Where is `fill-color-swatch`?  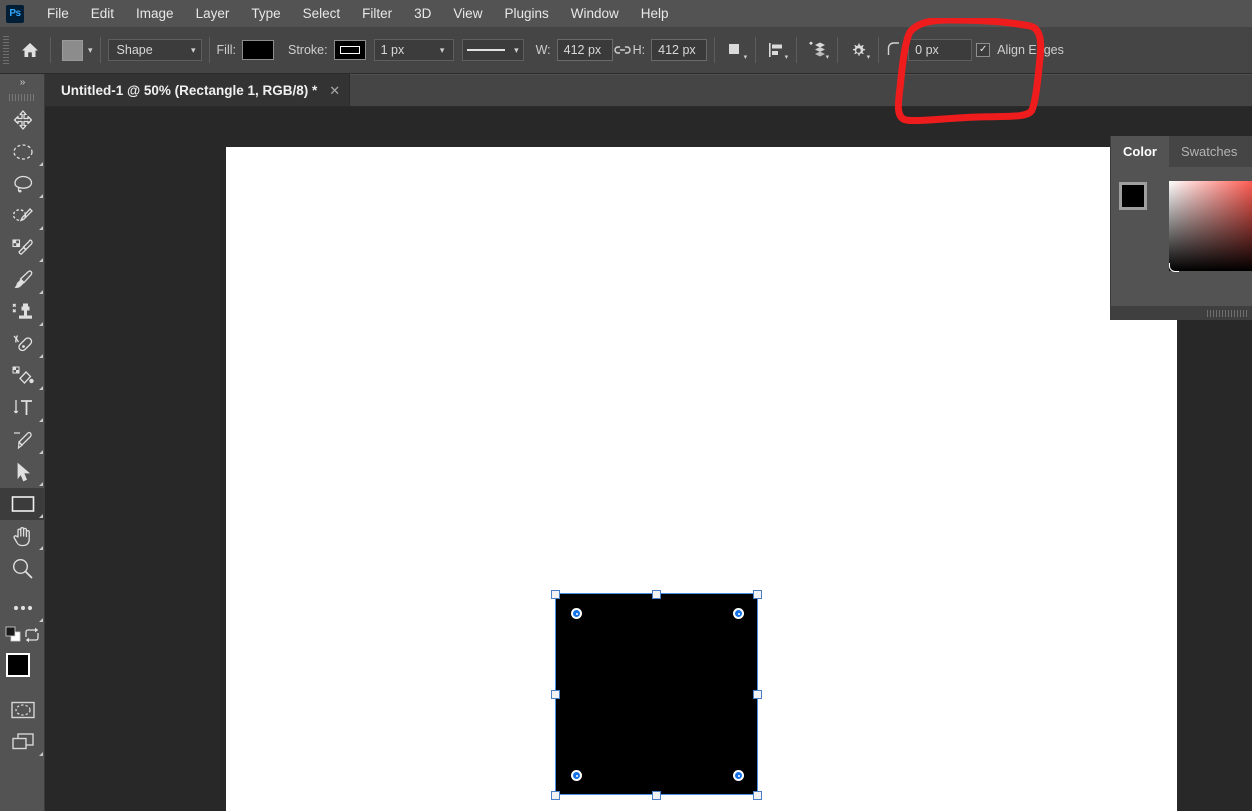
fill-color-swatch is located at coordinates (257, 50).